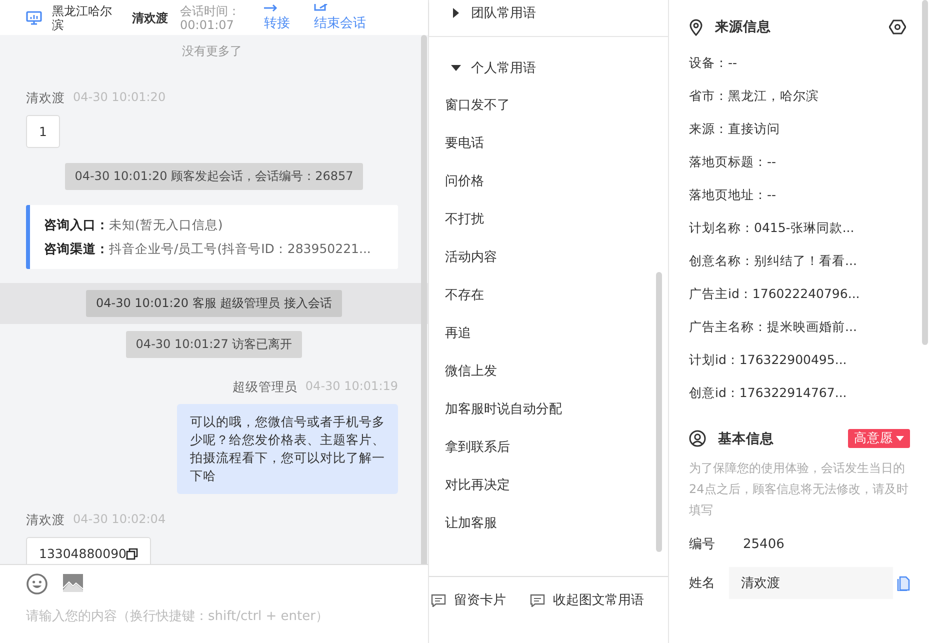 This screenshot has width=930, height=643. I want to click on system-message: 04-30 10:01:20 客服 超级管理员 接入会话, so click(214, 303).